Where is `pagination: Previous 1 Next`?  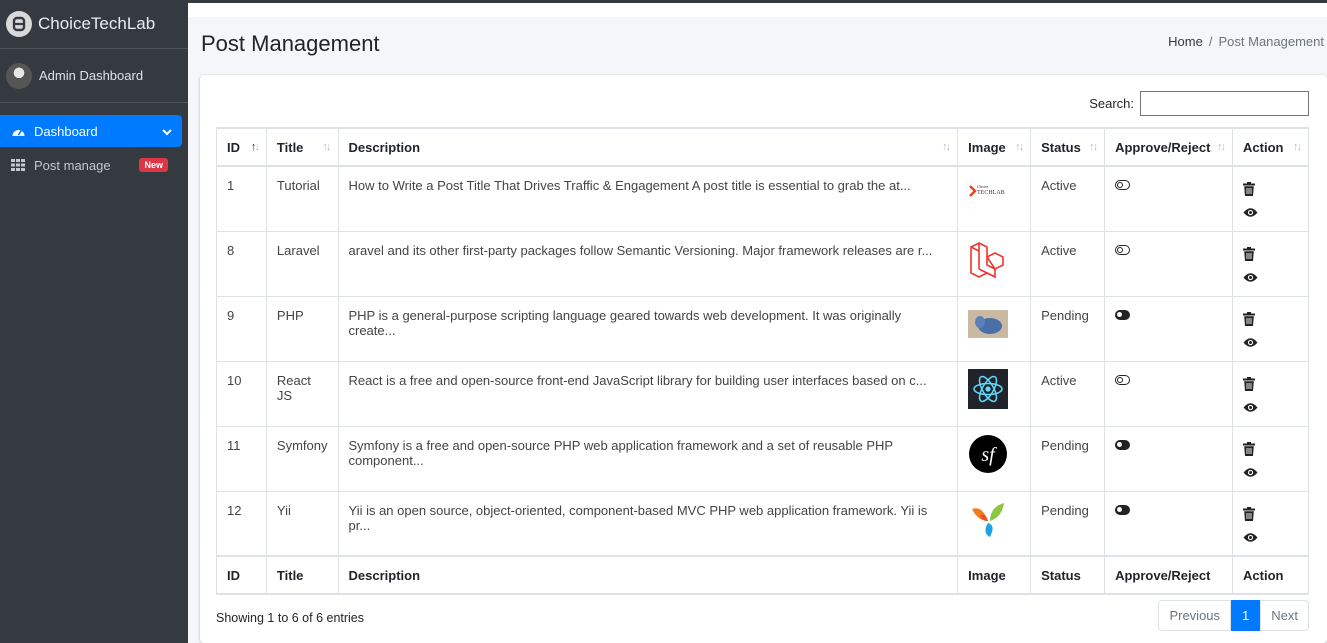 pagination: Previous 1 Next is located at coordinates (1233, 615).